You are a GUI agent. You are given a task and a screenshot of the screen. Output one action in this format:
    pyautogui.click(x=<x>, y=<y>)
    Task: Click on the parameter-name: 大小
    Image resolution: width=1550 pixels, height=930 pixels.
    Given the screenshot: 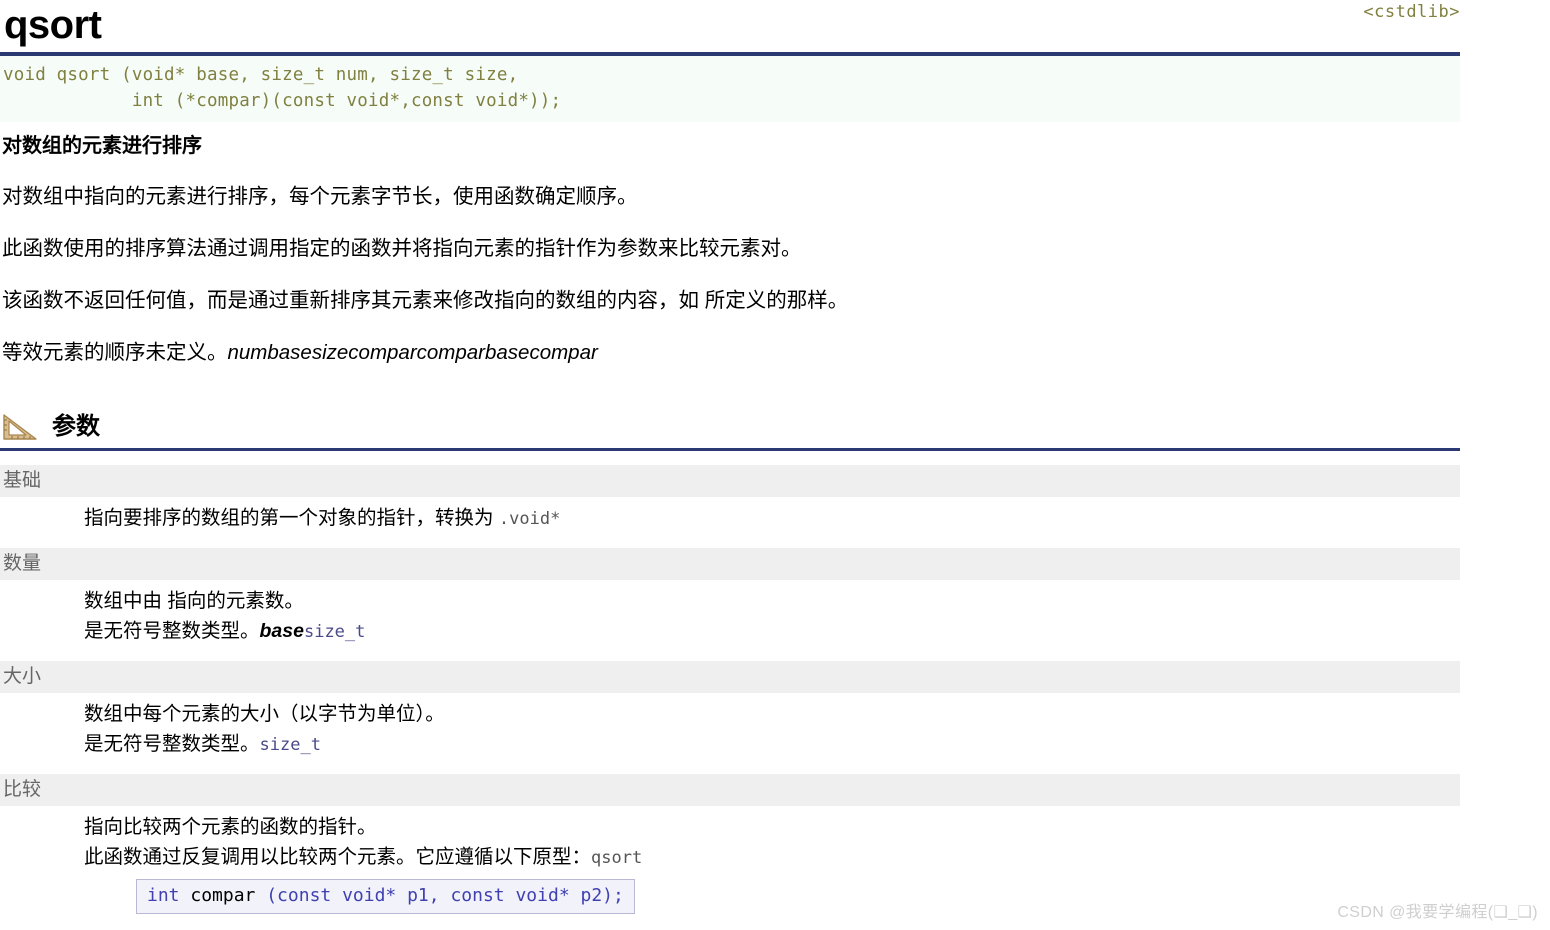 What is the action you would take?
    pyautogui.click(x=730, y=677)
    